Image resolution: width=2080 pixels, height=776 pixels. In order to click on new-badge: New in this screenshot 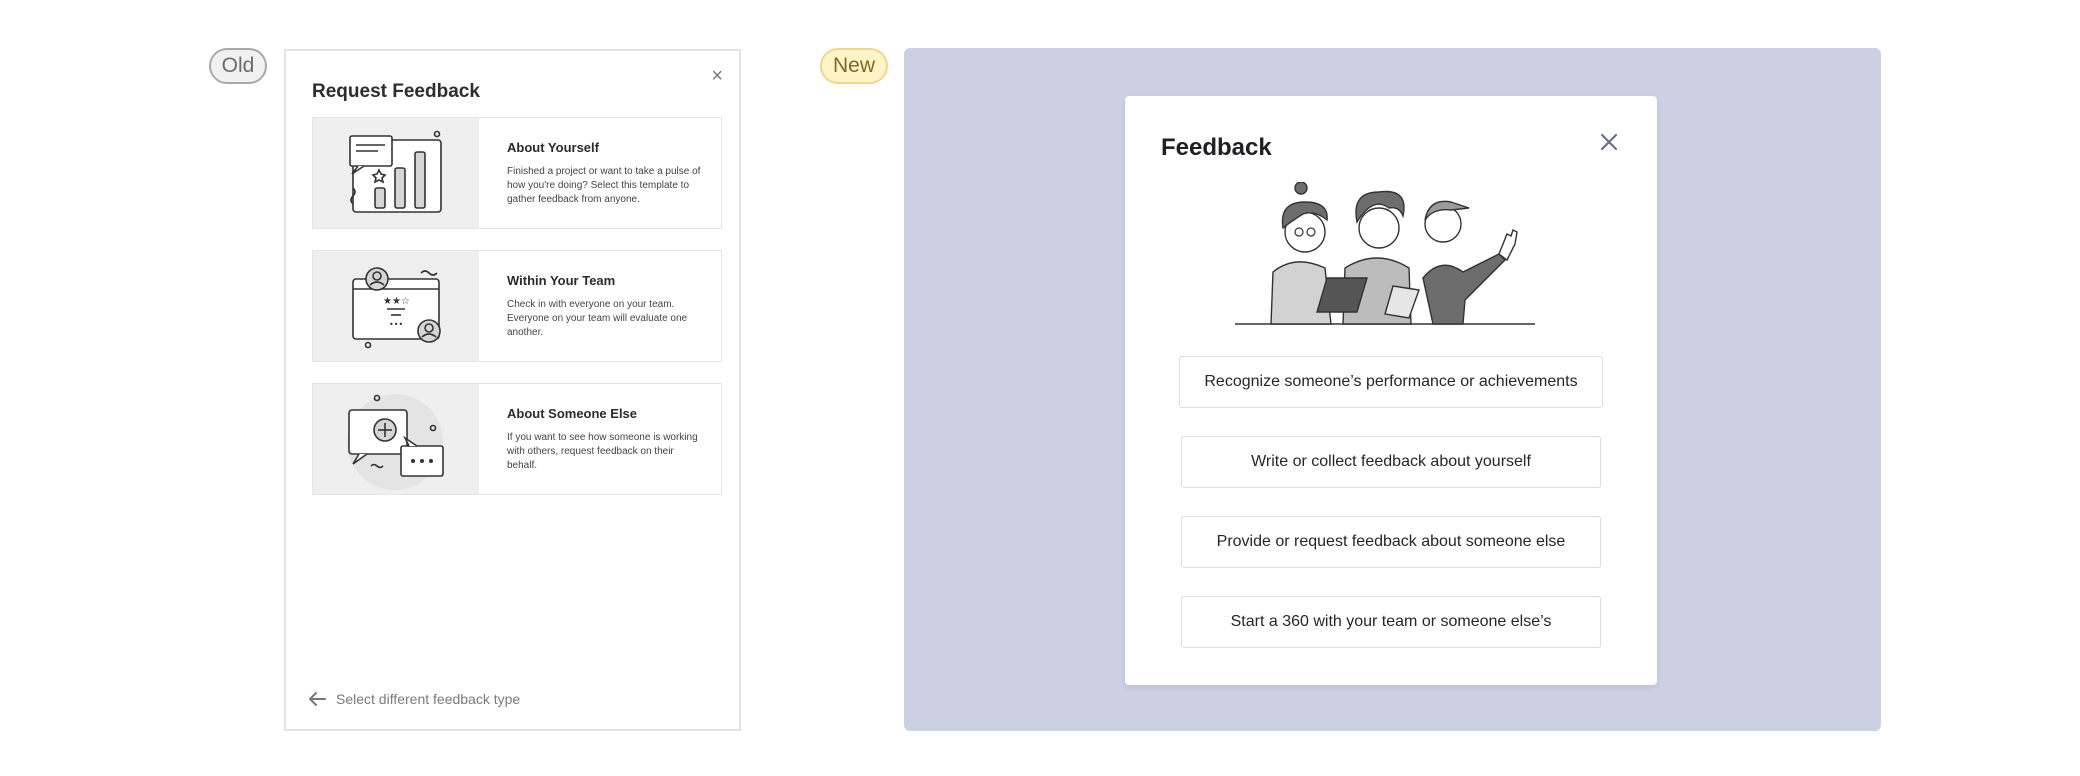, I will do `click(854, 66)`.